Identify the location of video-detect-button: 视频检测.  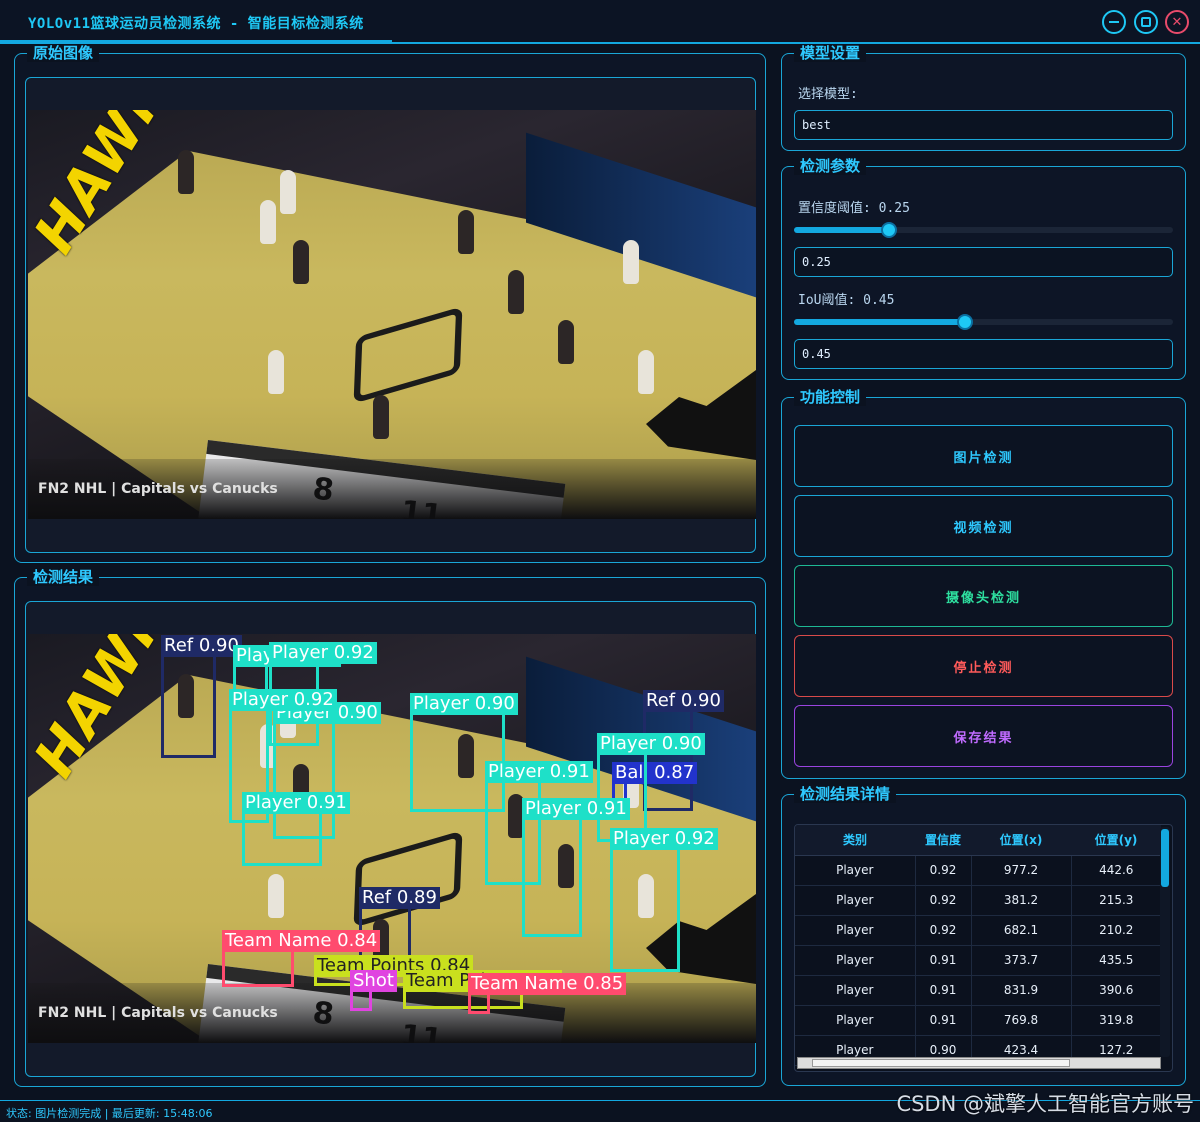
(983, 526).